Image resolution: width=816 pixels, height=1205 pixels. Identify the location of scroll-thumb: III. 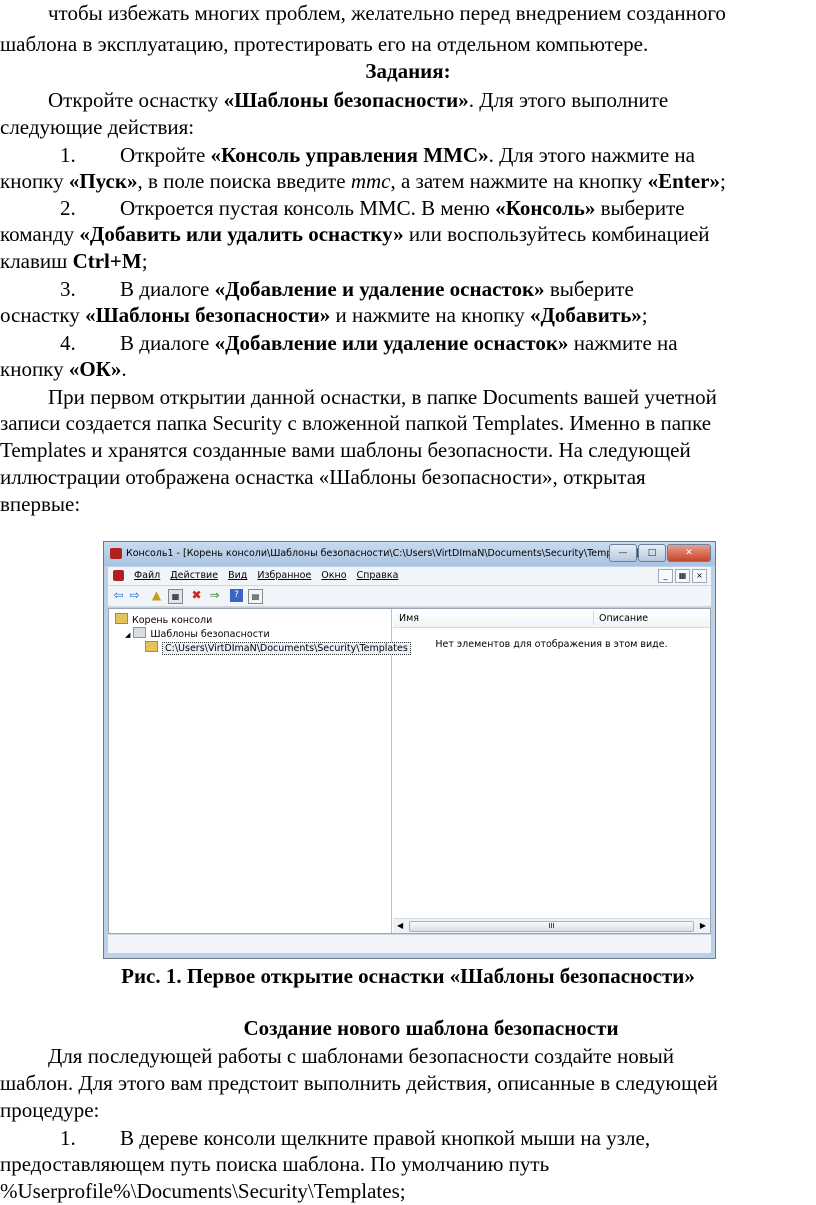
(551, 926).